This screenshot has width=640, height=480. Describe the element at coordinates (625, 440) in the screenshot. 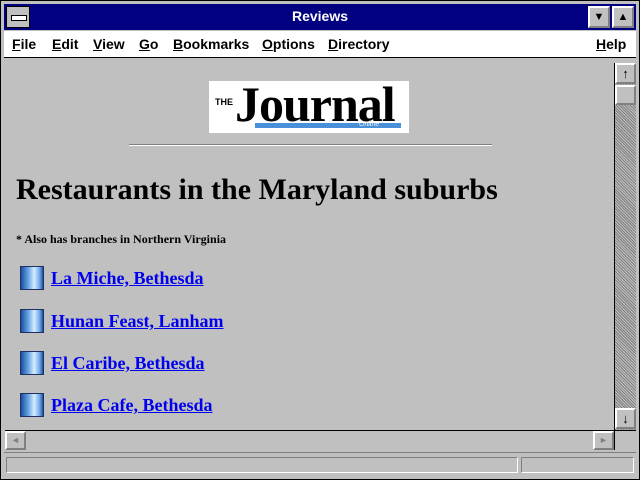

I see `scrollbar-corner` at that location.